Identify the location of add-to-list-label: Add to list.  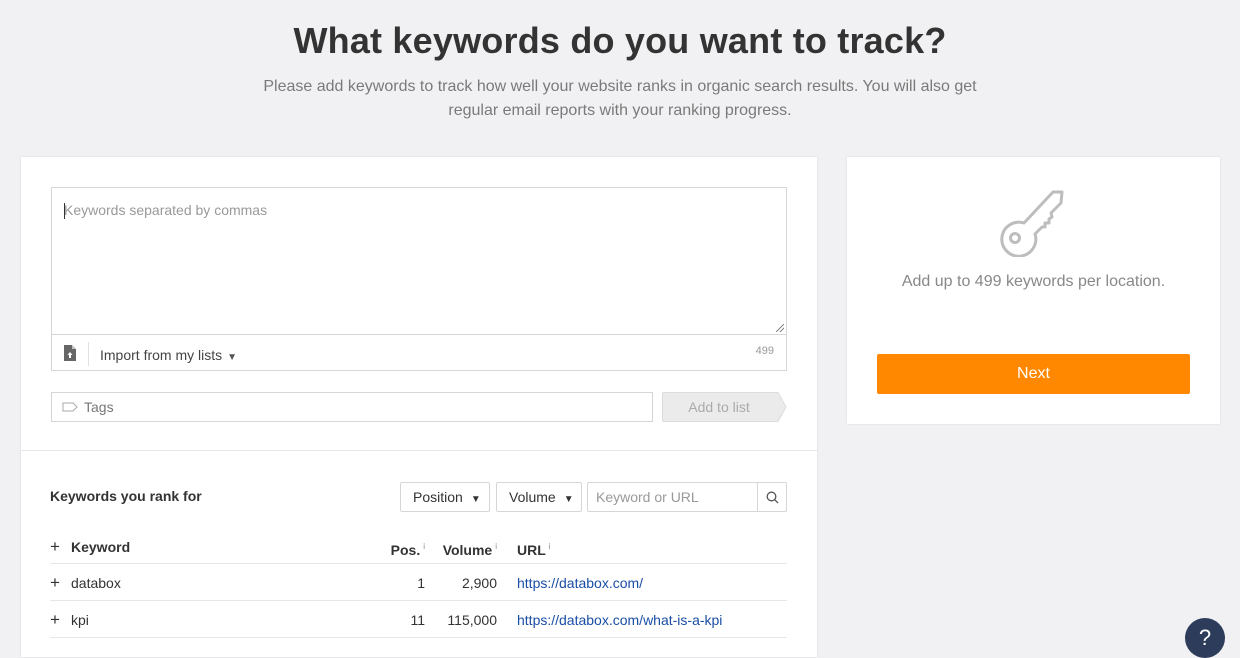
(719, 407).